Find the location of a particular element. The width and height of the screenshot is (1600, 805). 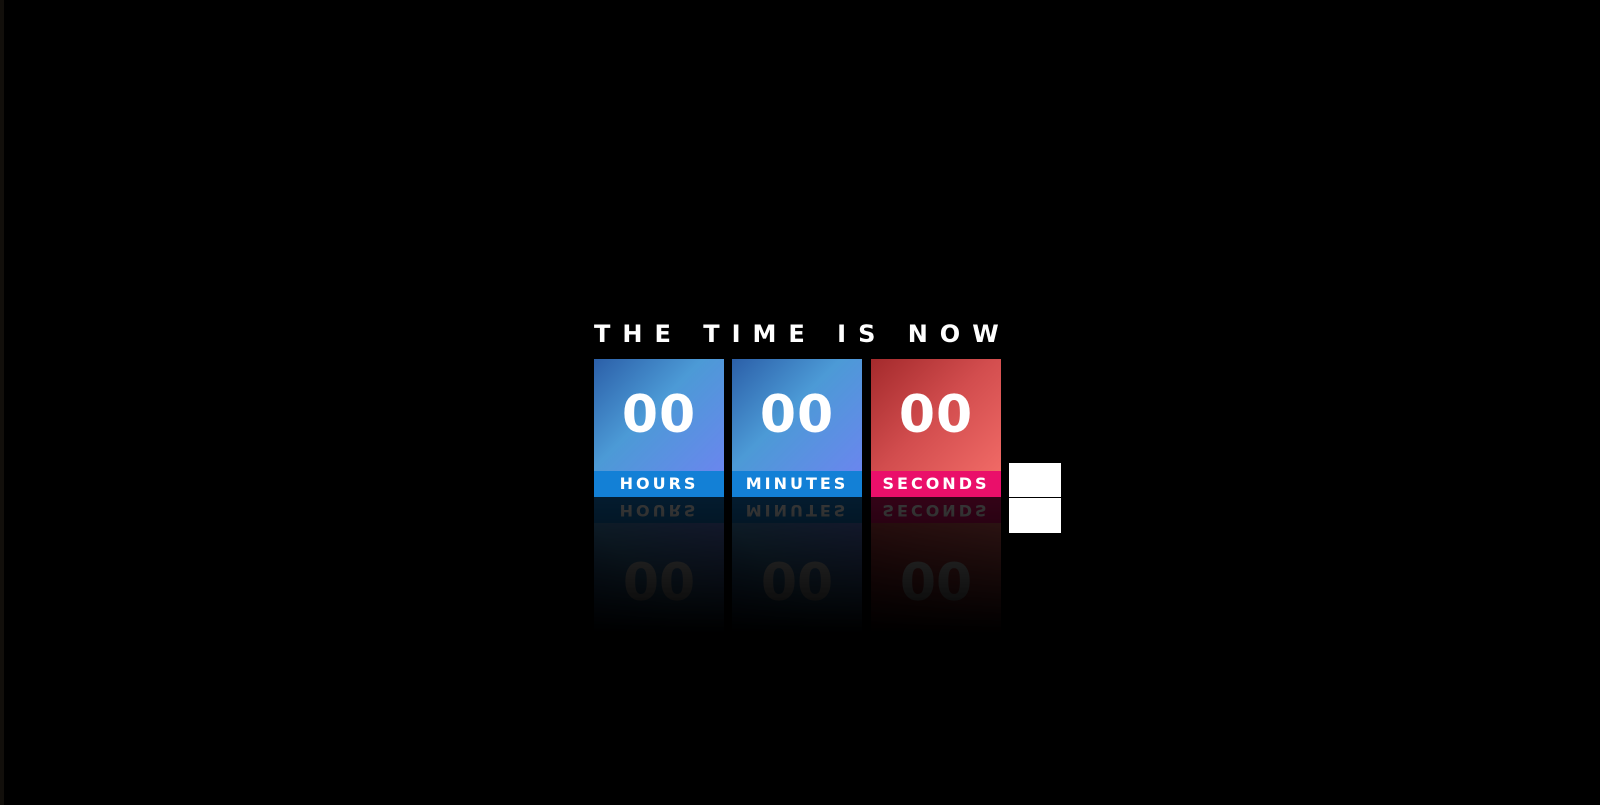

hours-reflection-label: HOURS is located at coordinates (659, 510).